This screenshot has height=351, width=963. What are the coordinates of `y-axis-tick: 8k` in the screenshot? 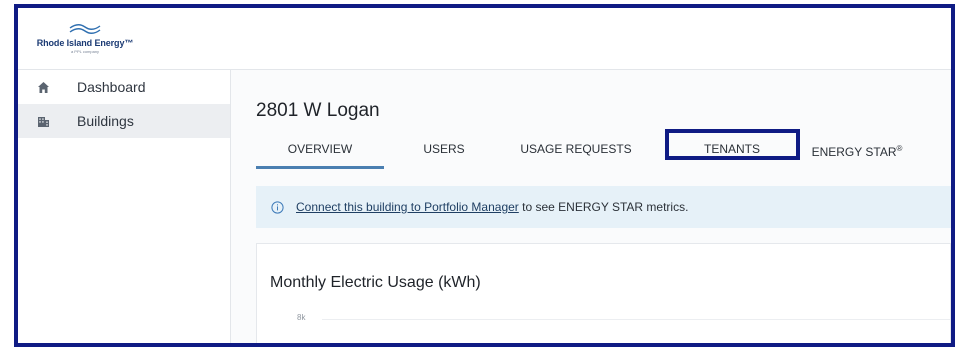 It's located at (301, 317).